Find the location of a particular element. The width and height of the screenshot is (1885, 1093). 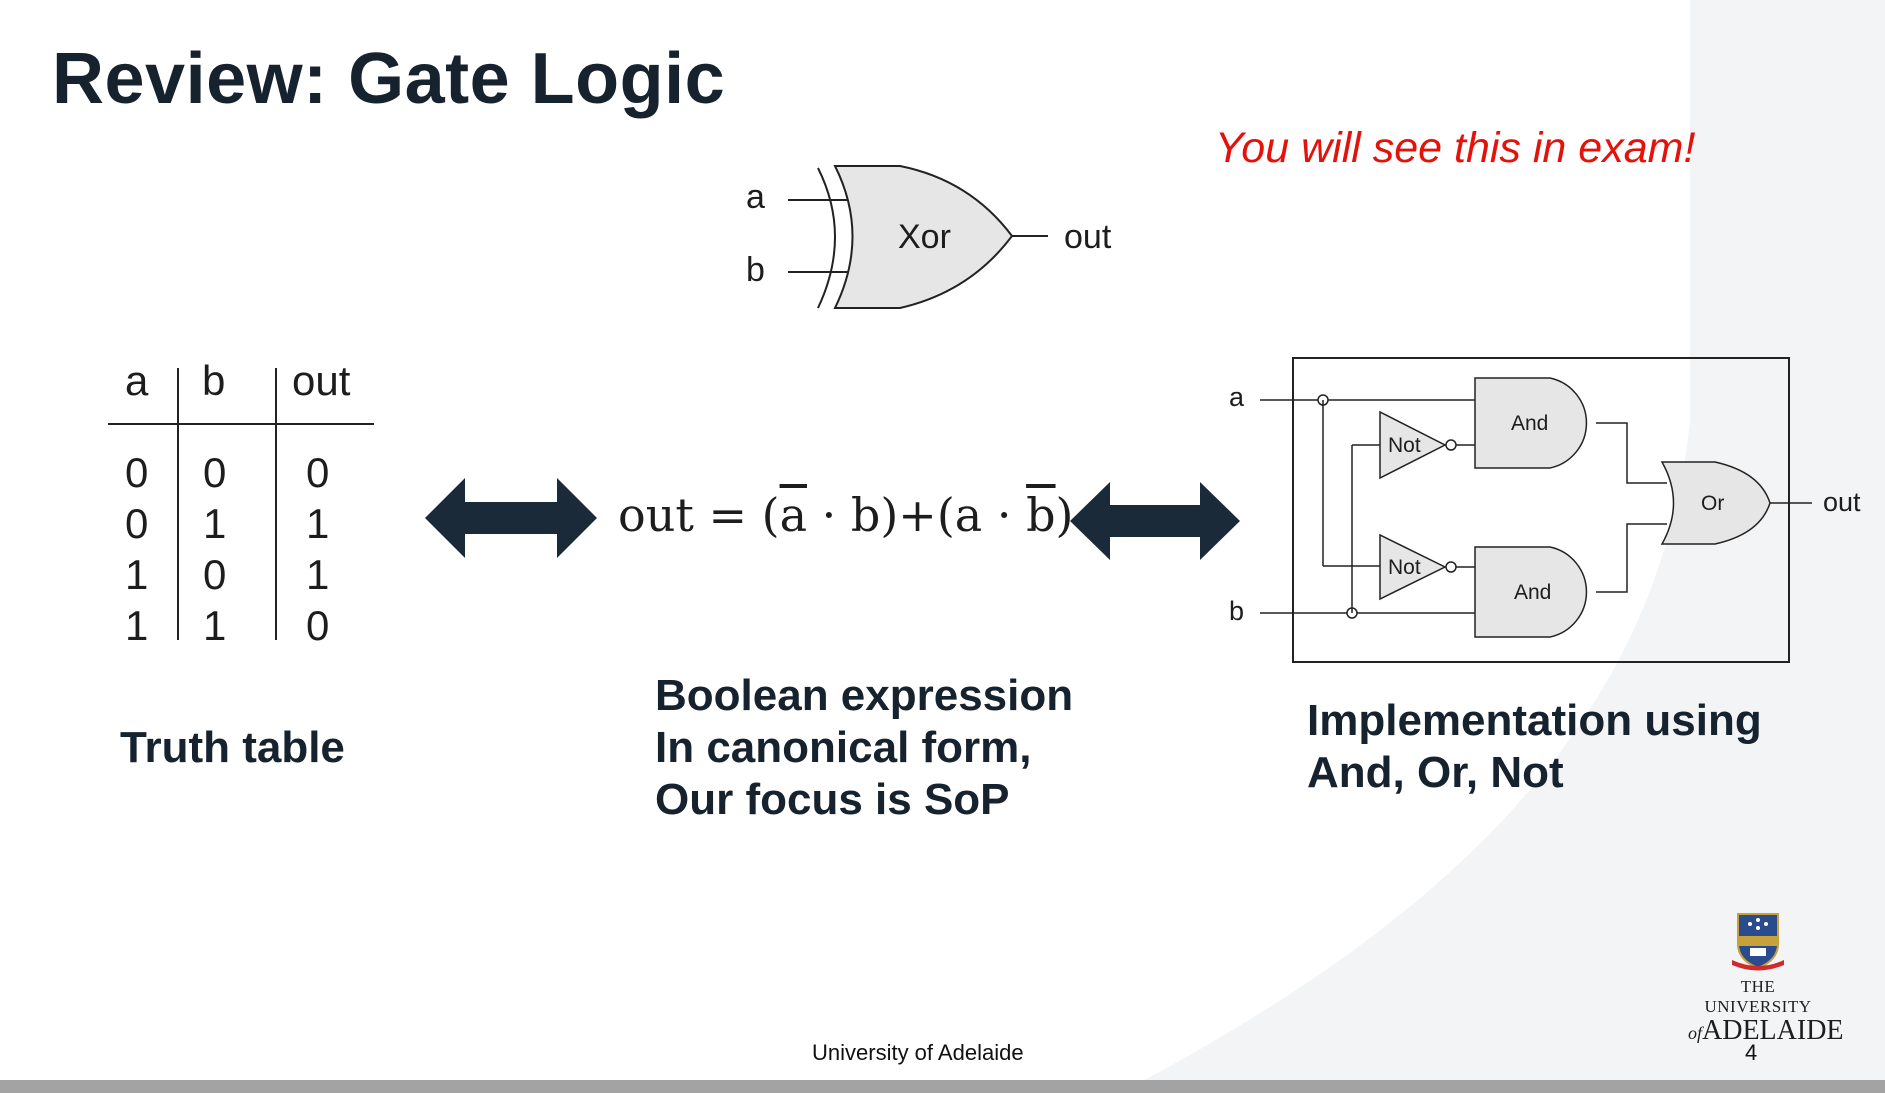

not-bubble-top is located at coordinates (1451, 445).